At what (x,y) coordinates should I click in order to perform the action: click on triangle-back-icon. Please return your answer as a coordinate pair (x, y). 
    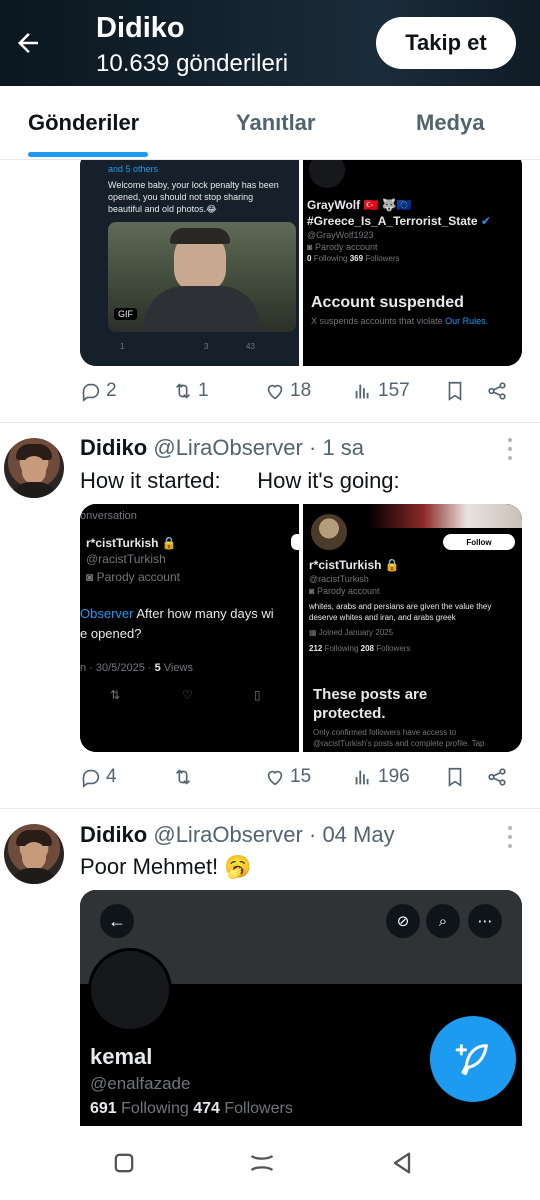
    Looking at the image, I should click on (402, 1163).